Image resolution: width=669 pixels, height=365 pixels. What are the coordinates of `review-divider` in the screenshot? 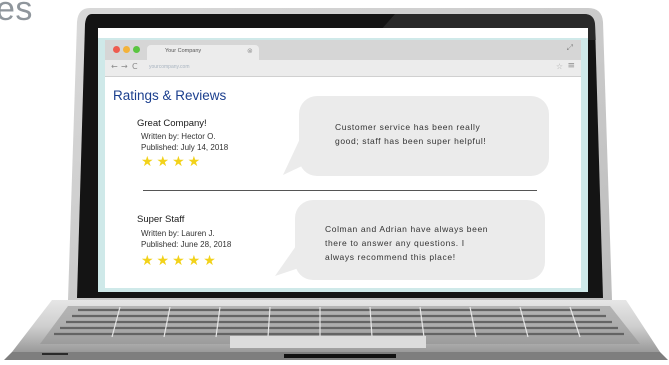 It's located at (340, 190).